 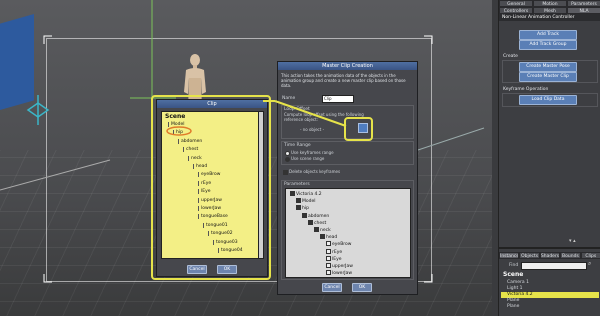 I want to click on hip-selection-ellipse, so click(x=179, y=131).